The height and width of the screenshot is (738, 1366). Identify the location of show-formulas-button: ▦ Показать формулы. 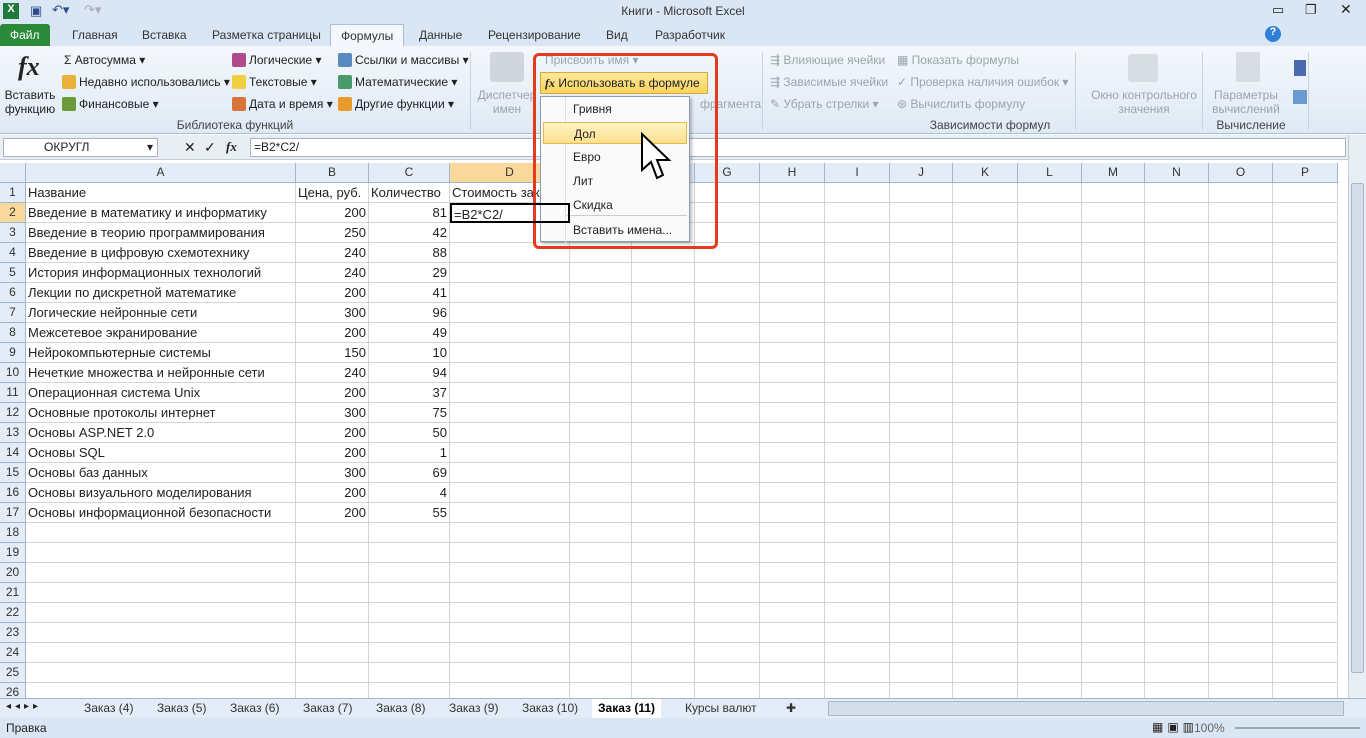
(958, 60).